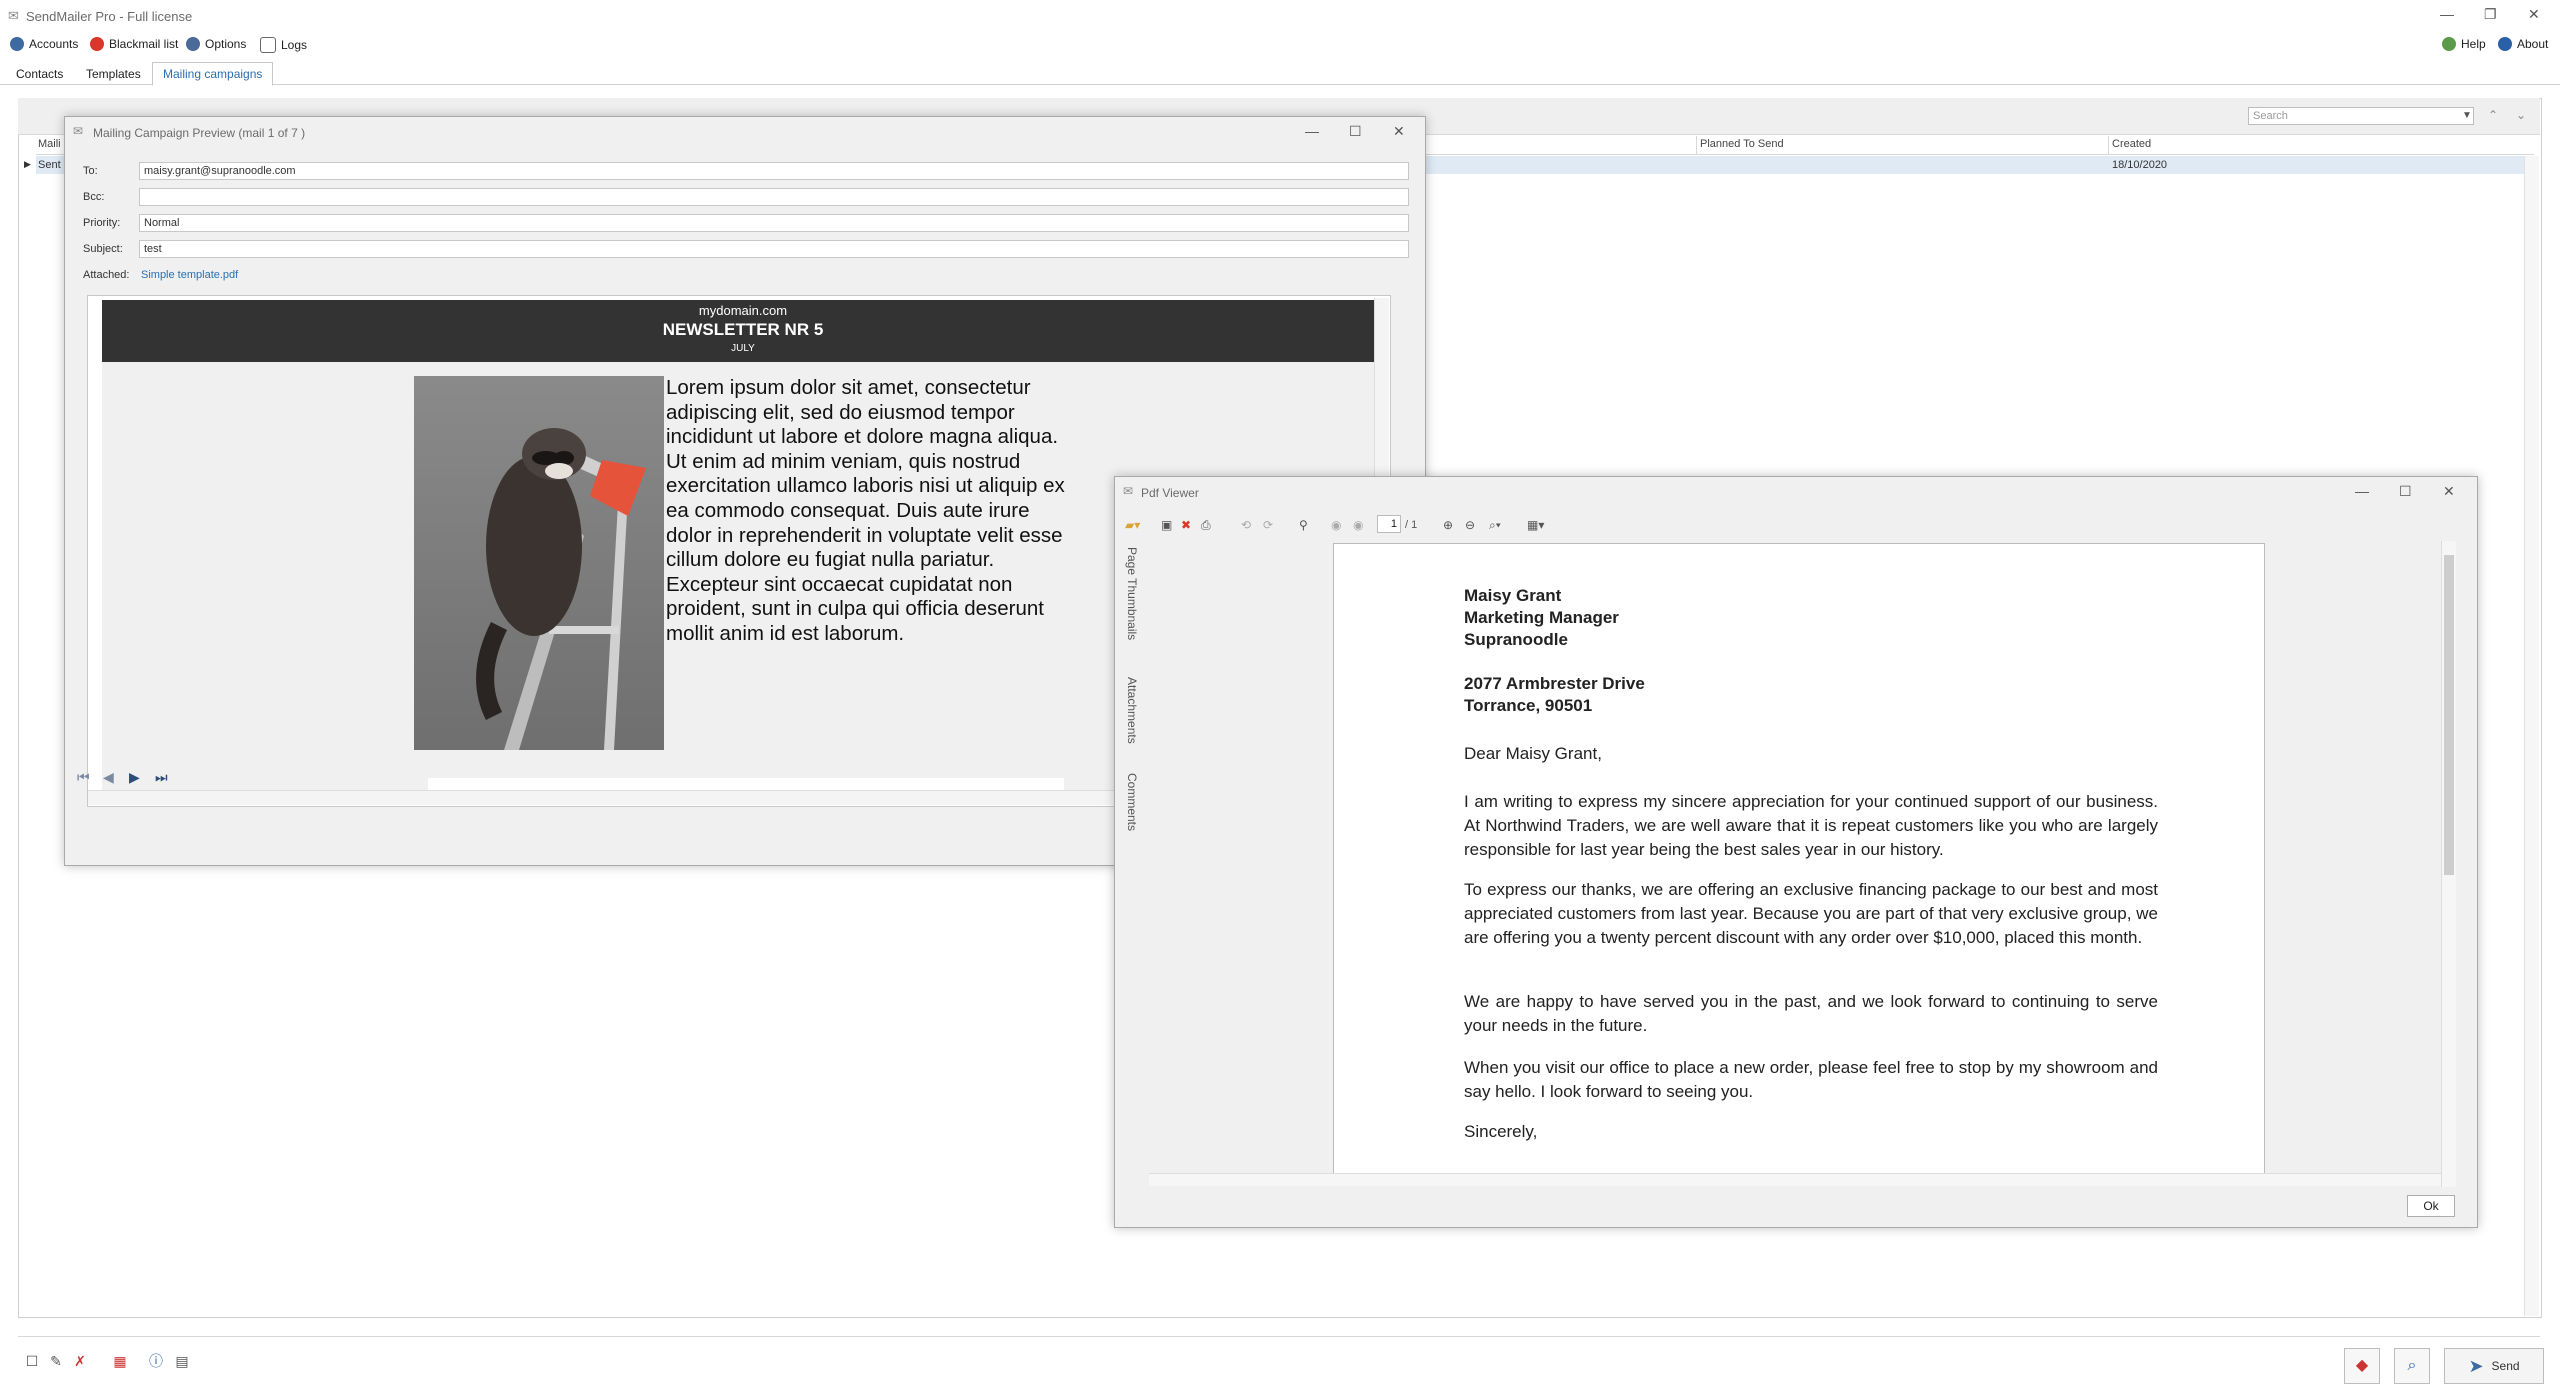 Image resolution: width=2560 pixels, height=1400 pixels. Describe the element at coordinates (56, 1361) in the screenshot. I see `edit-icon: ✎` at that location.